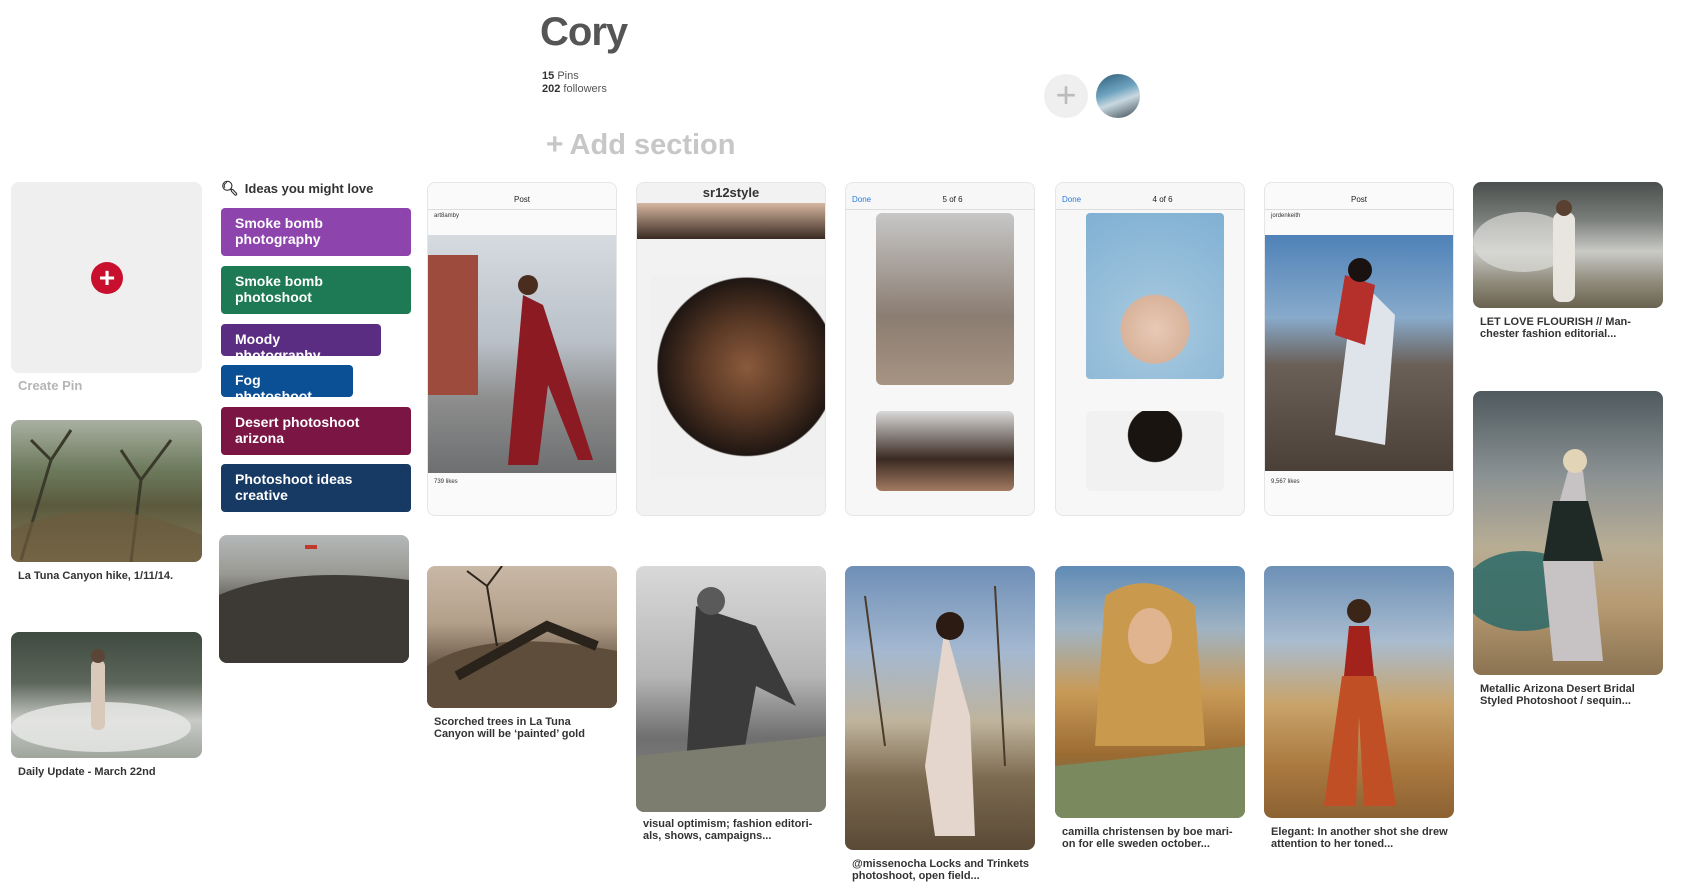  I want to click on pin-caption: Daily Update - March 22nd, so click(108, 772).